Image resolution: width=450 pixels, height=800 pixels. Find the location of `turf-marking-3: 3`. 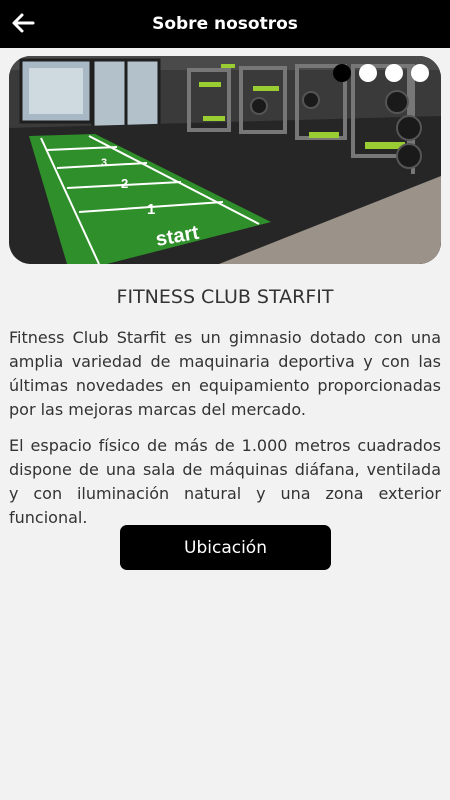

turf-marking-3: 3 is located at coordinates (104, 163).